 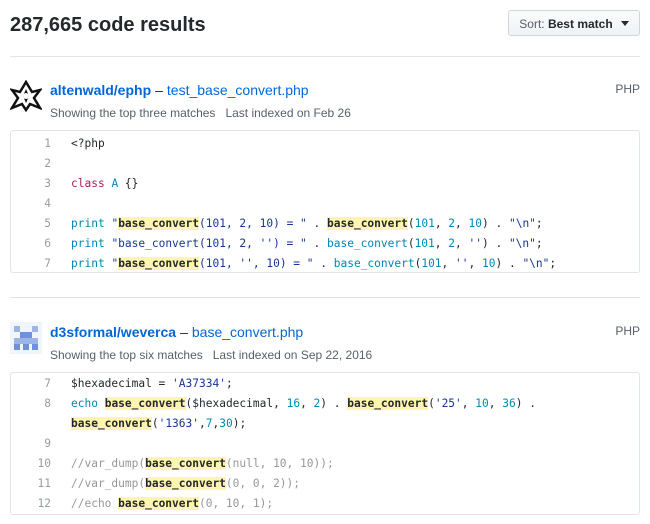 What do you see at coordinates (108, 25) in the screenshot?
I see `results-count: 287,665 code results` at bounding box center [108, 25].